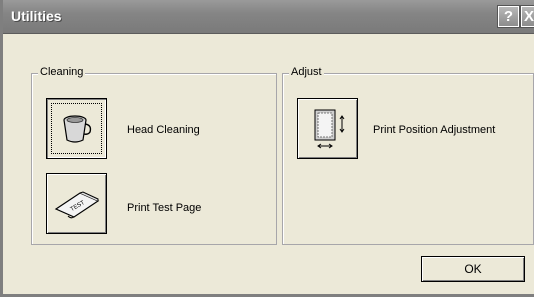 The width and height of the screenshot is (534, 297). What do you see at coordinates (36, 16) in the screenshot?
I see `window-title: Utilities` at bounding box center [36, 16].